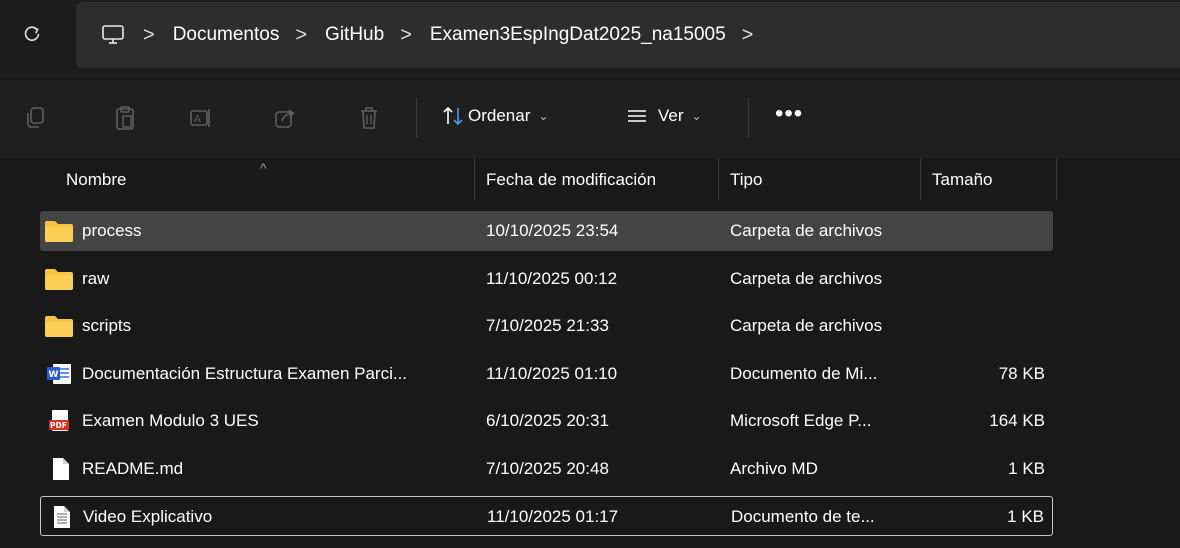  I want to click on file-date: 11/10/2025 01:17, so click(553, 516).